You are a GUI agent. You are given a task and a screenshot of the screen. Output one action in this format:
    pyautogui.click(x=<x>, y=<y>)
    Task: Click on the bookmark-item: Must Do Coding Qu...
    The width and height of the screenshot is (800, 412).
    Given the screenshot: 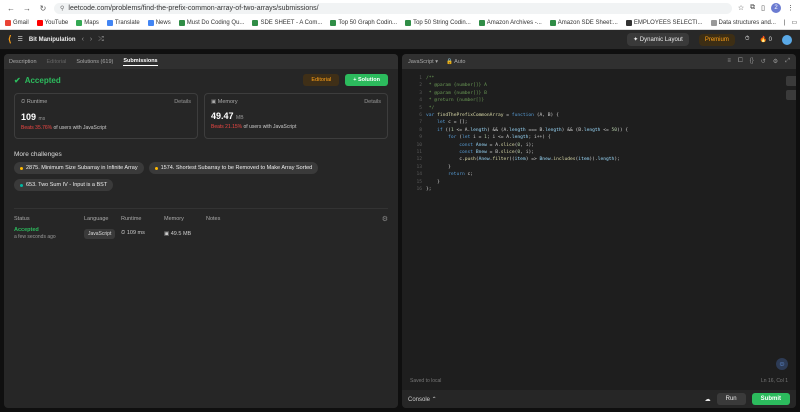 What is the action you would take?
    pyautogui.click(x=211, y=22)
    